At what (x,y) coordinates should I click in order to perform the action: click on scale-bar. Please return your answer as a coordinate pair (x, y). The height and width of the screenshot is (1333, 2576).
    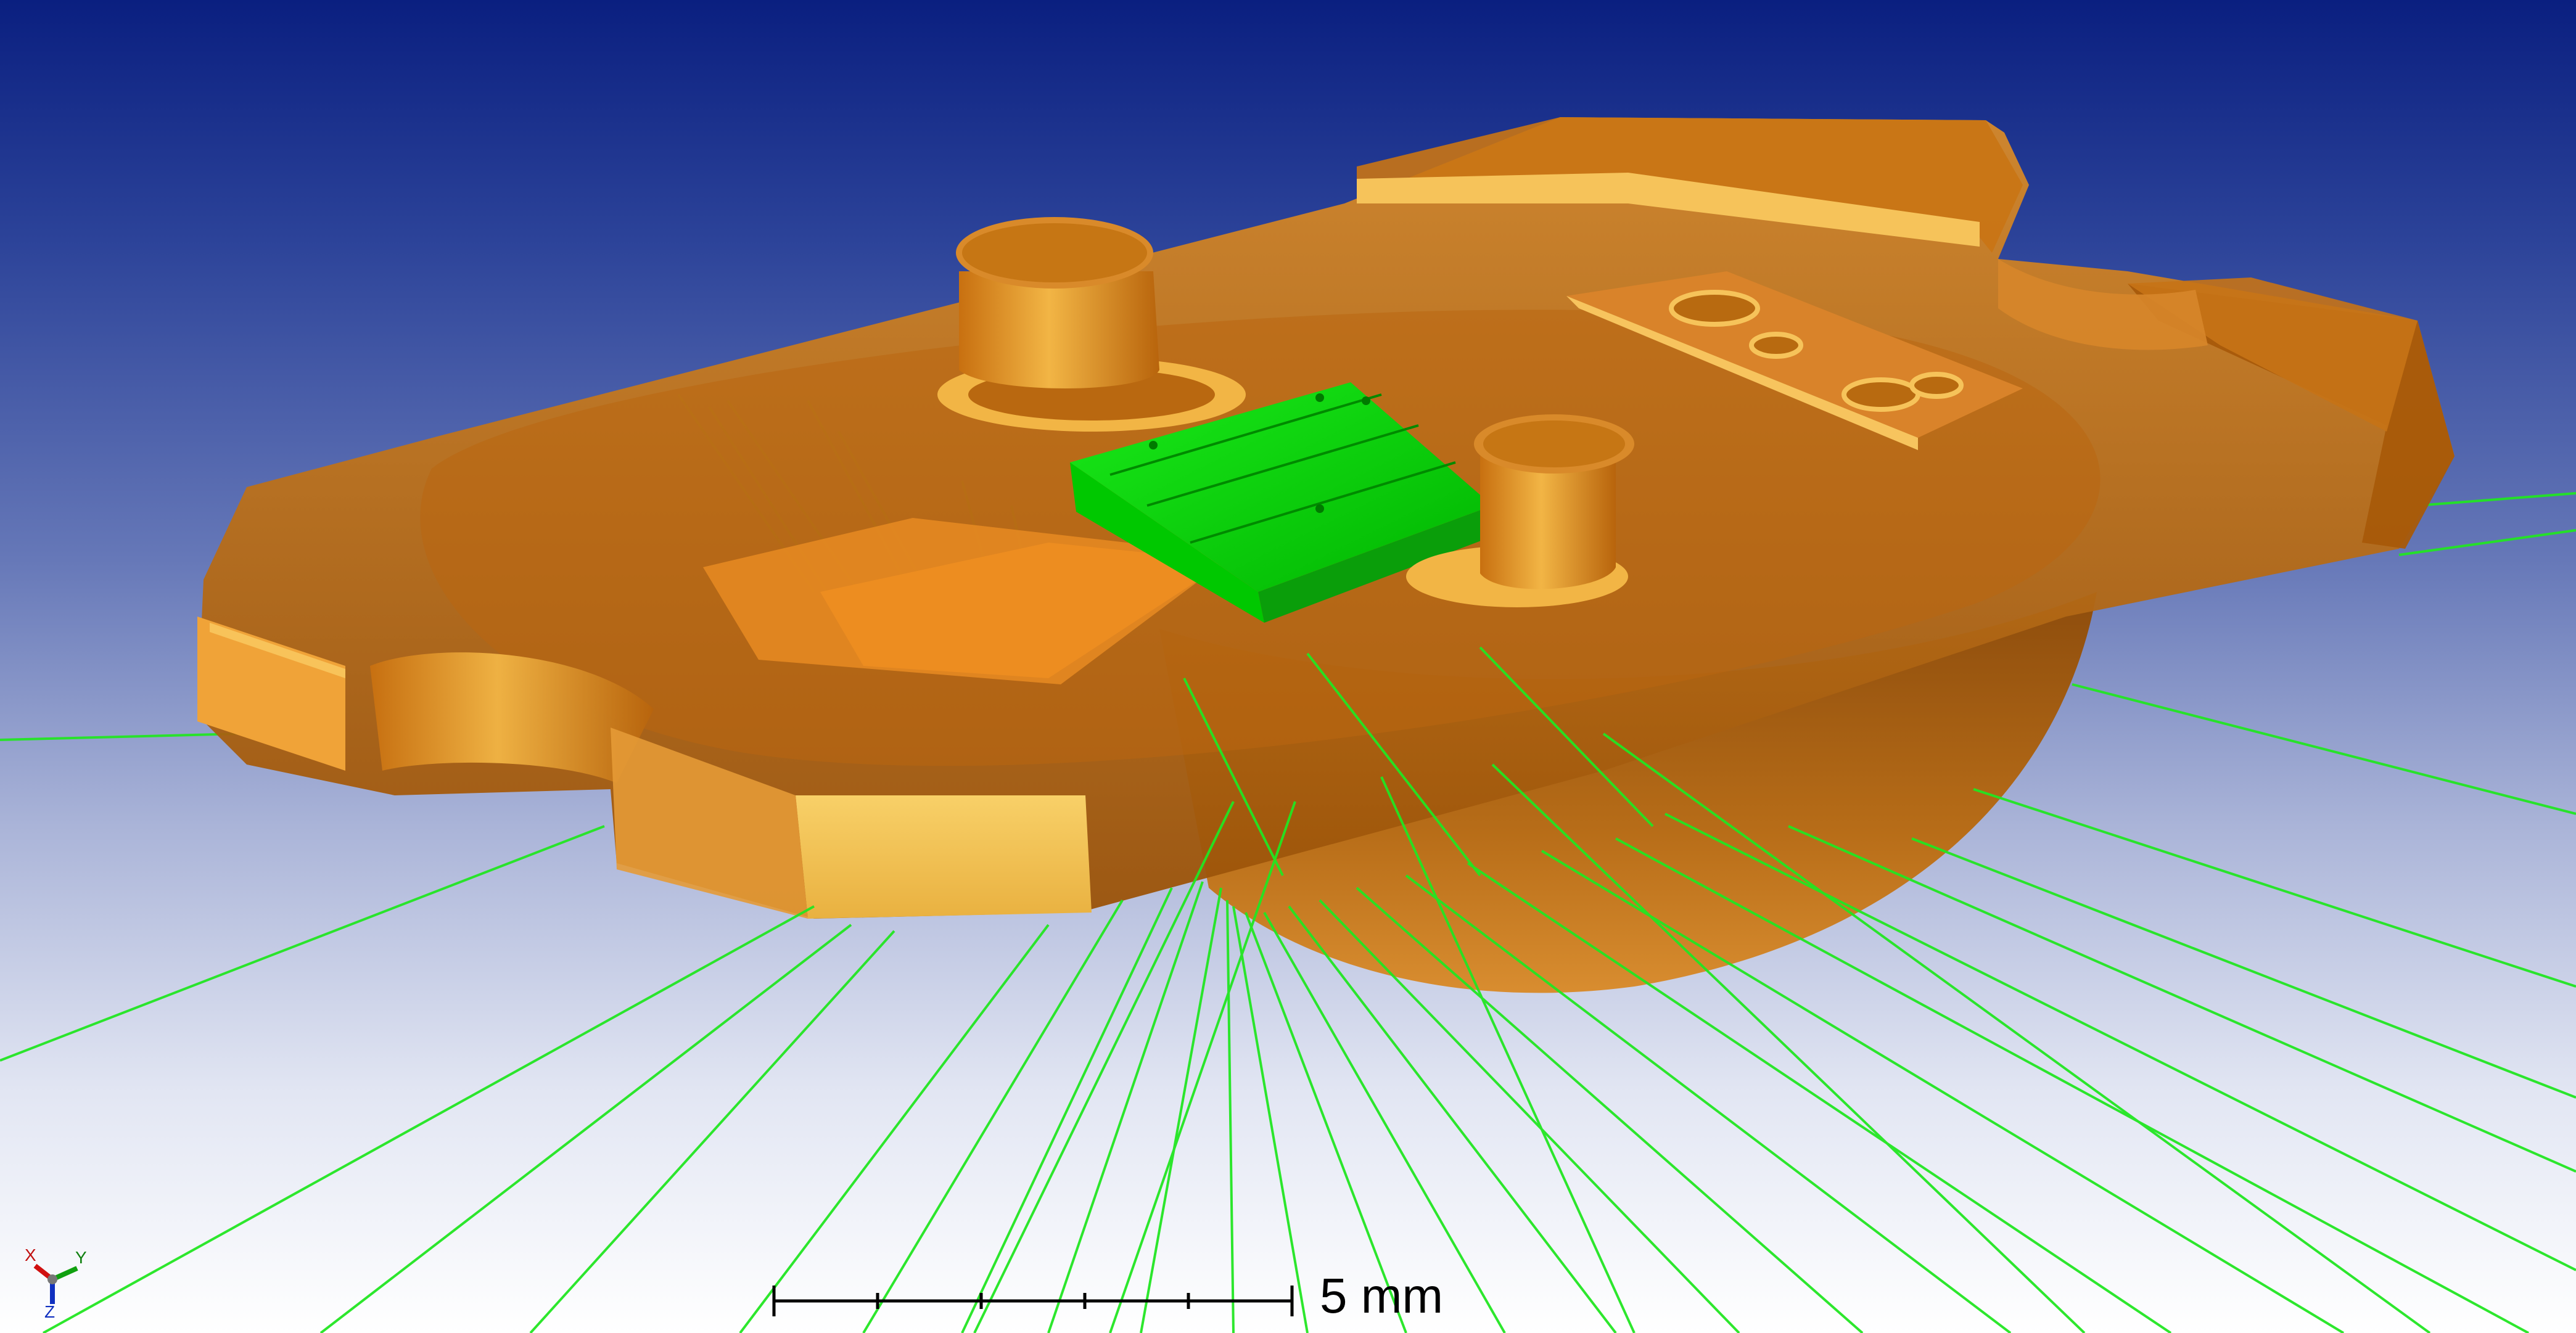
    Looking at the image, I should click on (1033, 1301).